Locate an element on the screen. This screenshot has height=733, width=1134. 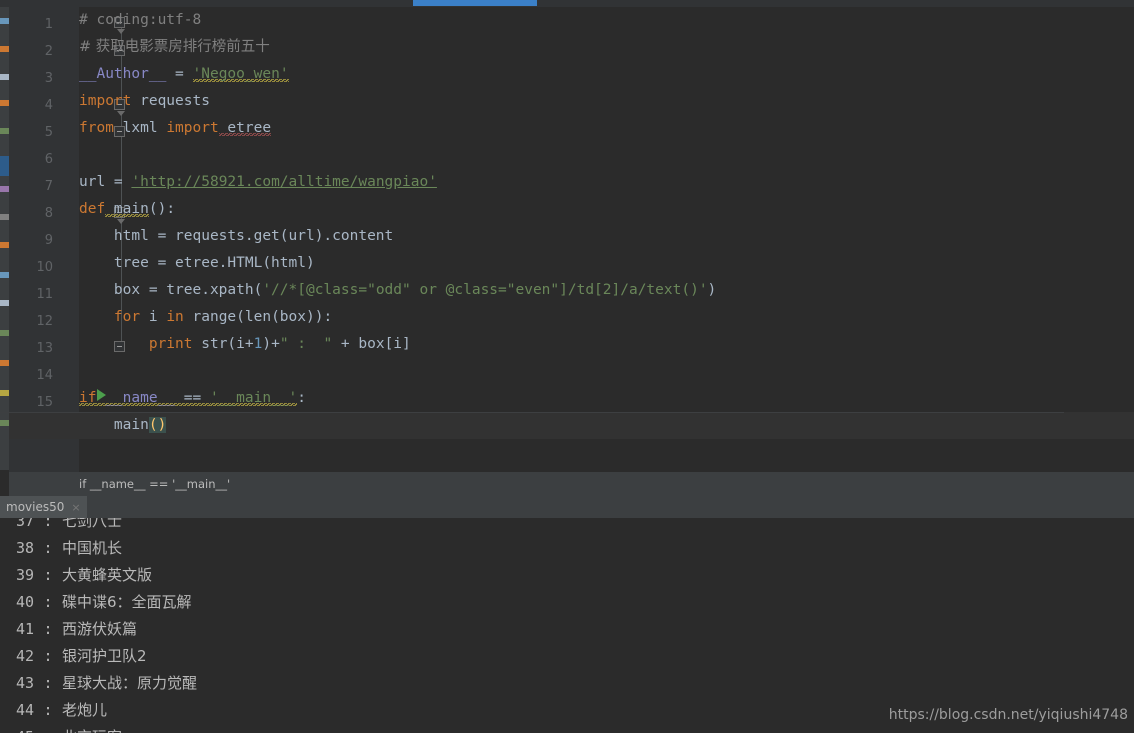
code-line-15: if __name__ == '__main__': is located at coordinates (606, 398).